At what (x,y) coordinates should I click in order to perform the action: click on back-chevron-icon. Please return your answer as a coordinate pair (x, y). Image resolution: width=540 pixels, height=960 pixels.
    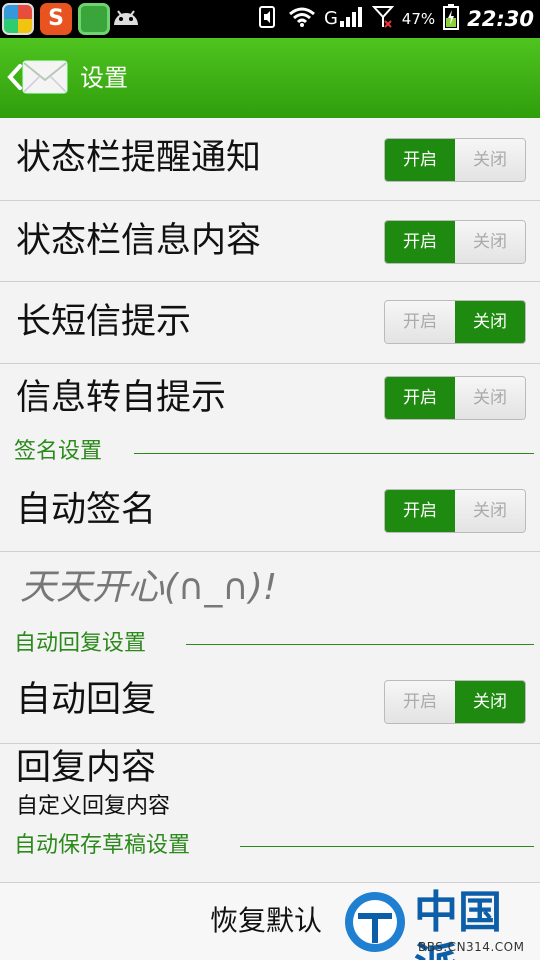
    Looking at the image, I should click on (14, 77).